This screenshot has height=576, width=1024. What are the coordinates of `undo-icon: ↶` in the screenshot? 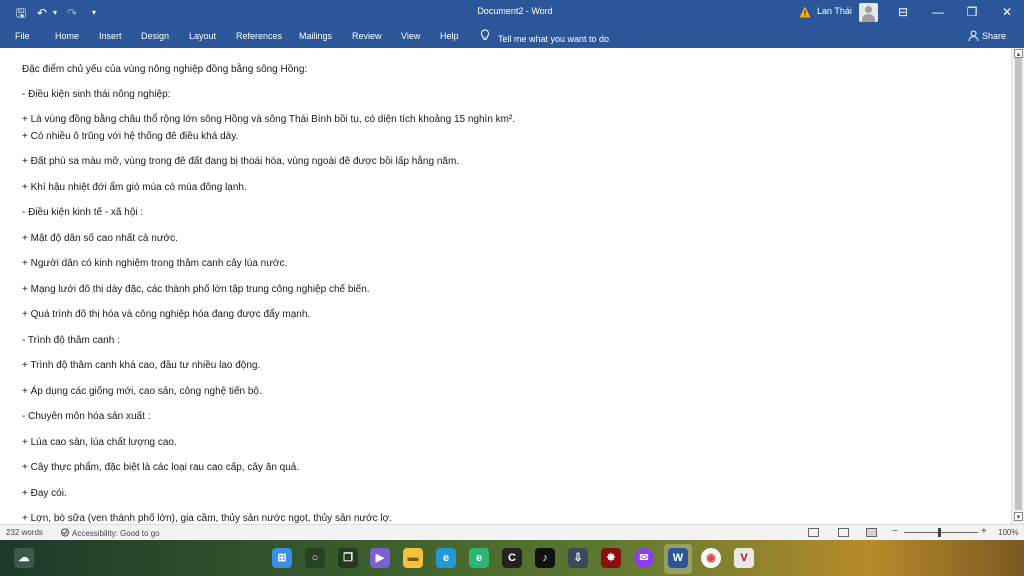 It's located at (42, 13).